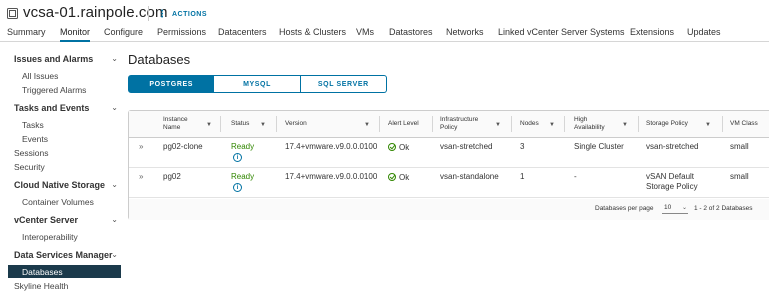  What do you see at coordinates (148, 13) in the screenshot?
I see `header-divider` at bounding box center [148, 13].